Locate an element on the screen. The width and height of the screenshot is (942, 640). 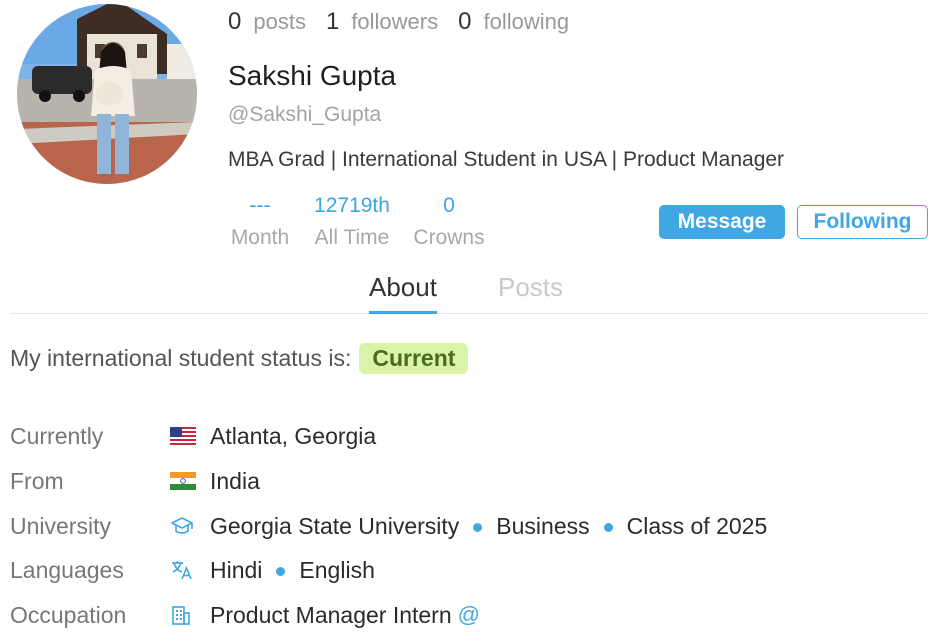
rank-month-label: Month is located at coordinates (260, 237).